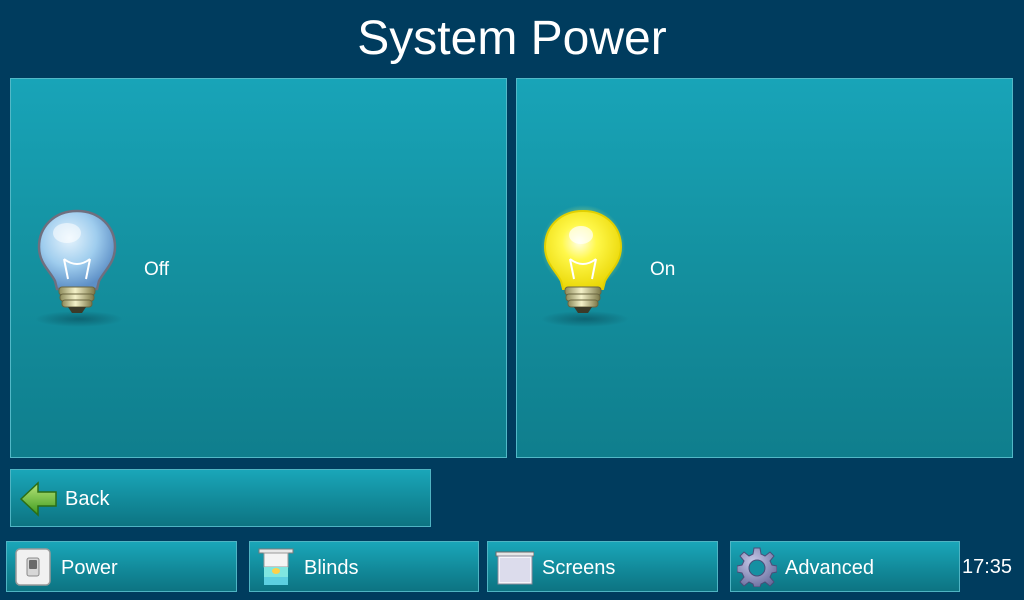 The image size is (1024, 600). What do you see at coordinates (663, 269) in the screenshot?
I see `on-label: On` at bounding box center [663, 269].